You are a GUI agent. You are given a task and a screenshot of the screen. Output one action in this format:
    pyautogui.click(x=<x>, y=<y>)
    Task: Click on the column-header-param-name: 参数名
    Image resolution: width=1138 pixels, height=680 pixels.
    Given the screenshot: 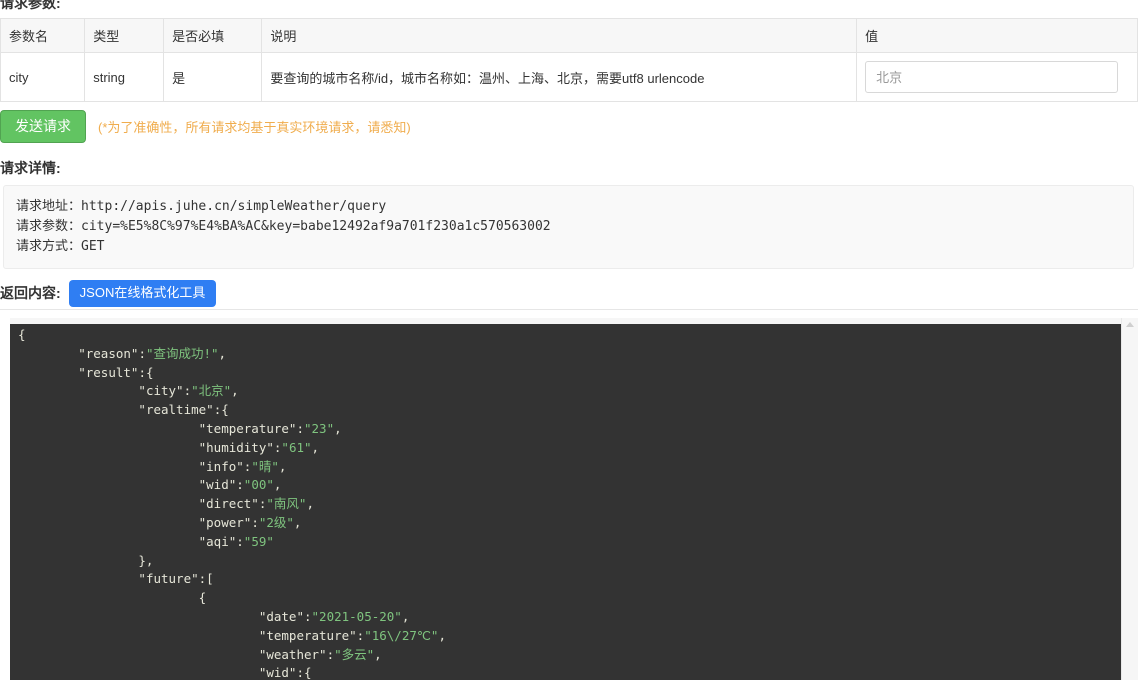 What is the action you would take?
    pyautogui.click(x=43, y=35)
    